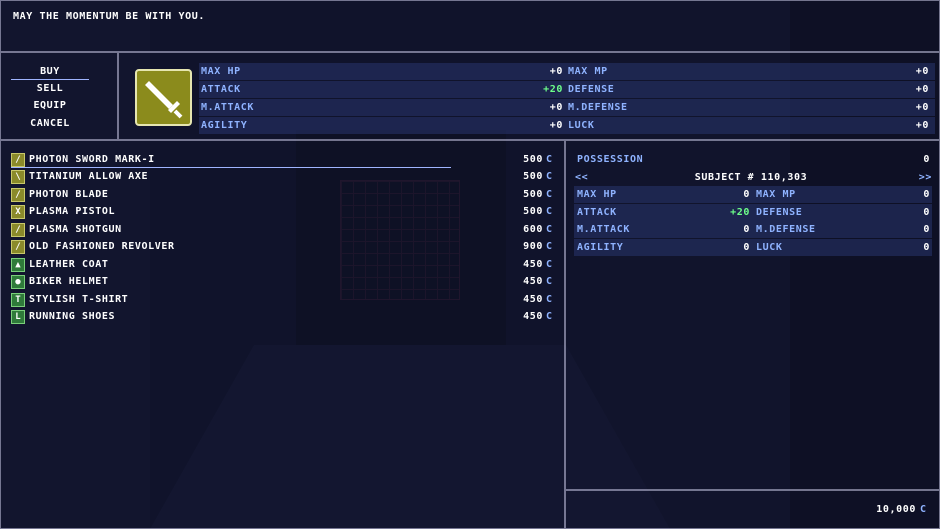  Describe the element at coordinates (50, 105) in the screenshot. I see `equip-command: EQUIP` at that location.